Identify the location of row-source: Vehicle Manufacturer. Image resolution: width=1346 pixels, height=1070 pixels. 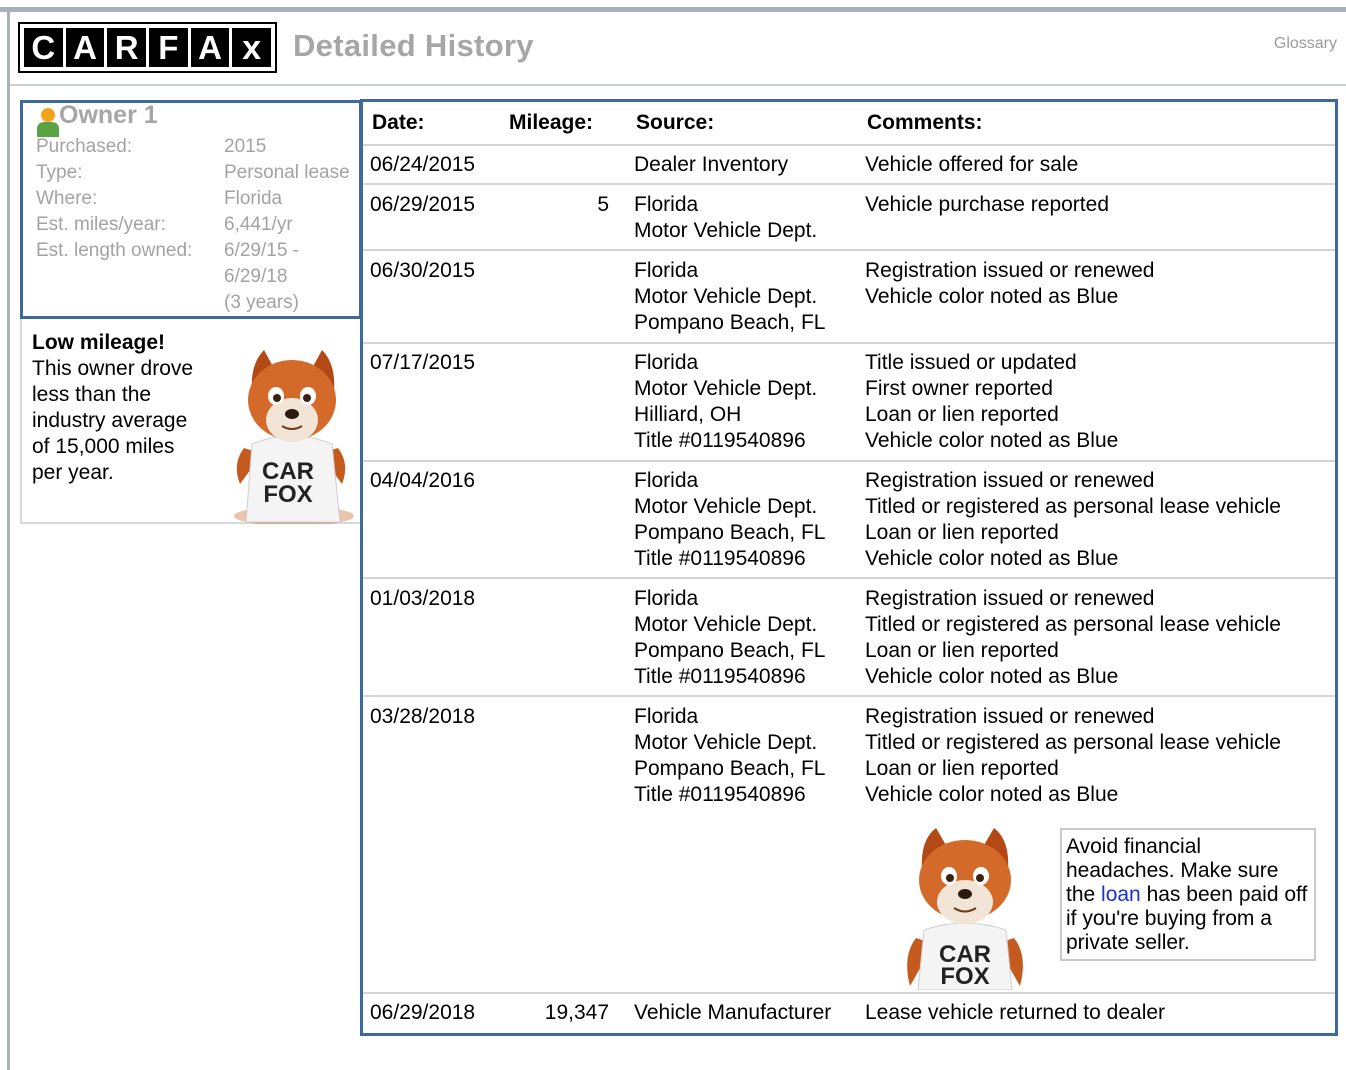
(733, 1012).